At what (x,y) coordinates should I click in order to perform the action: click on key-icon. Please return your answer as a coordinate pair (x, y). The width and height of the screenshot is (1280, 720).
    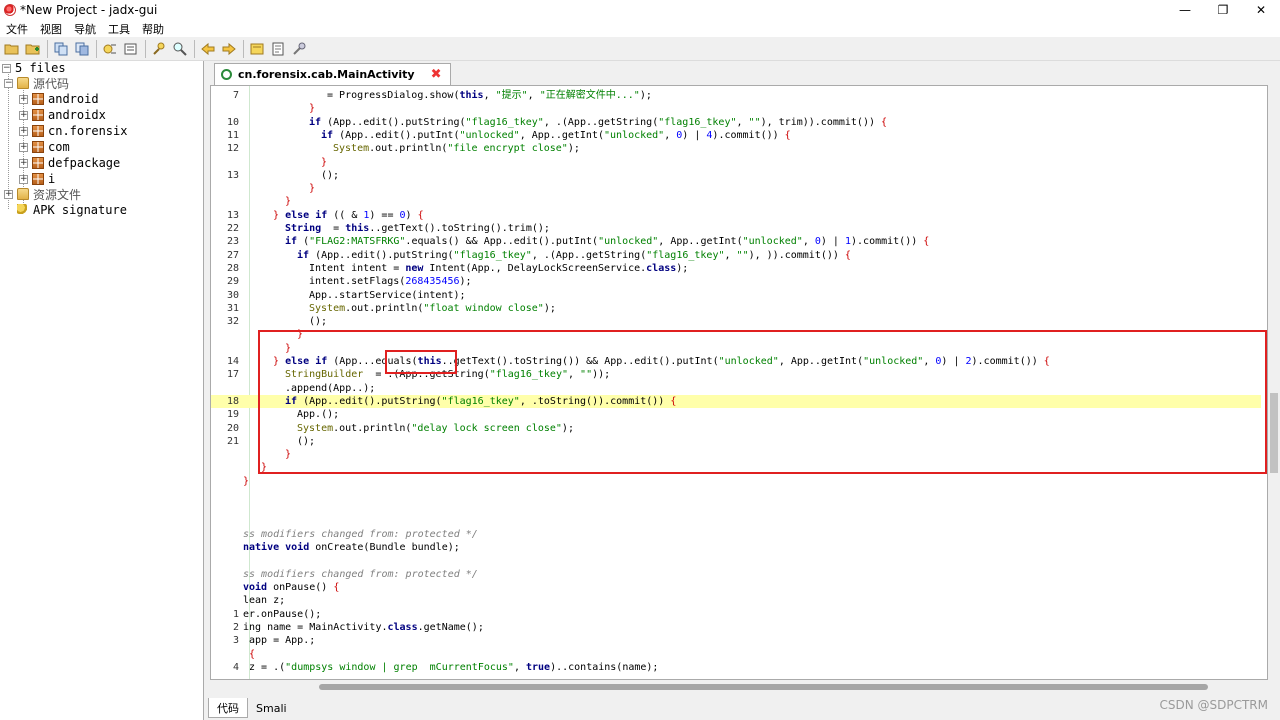
    Looking at the image, I should click on (23, 210).